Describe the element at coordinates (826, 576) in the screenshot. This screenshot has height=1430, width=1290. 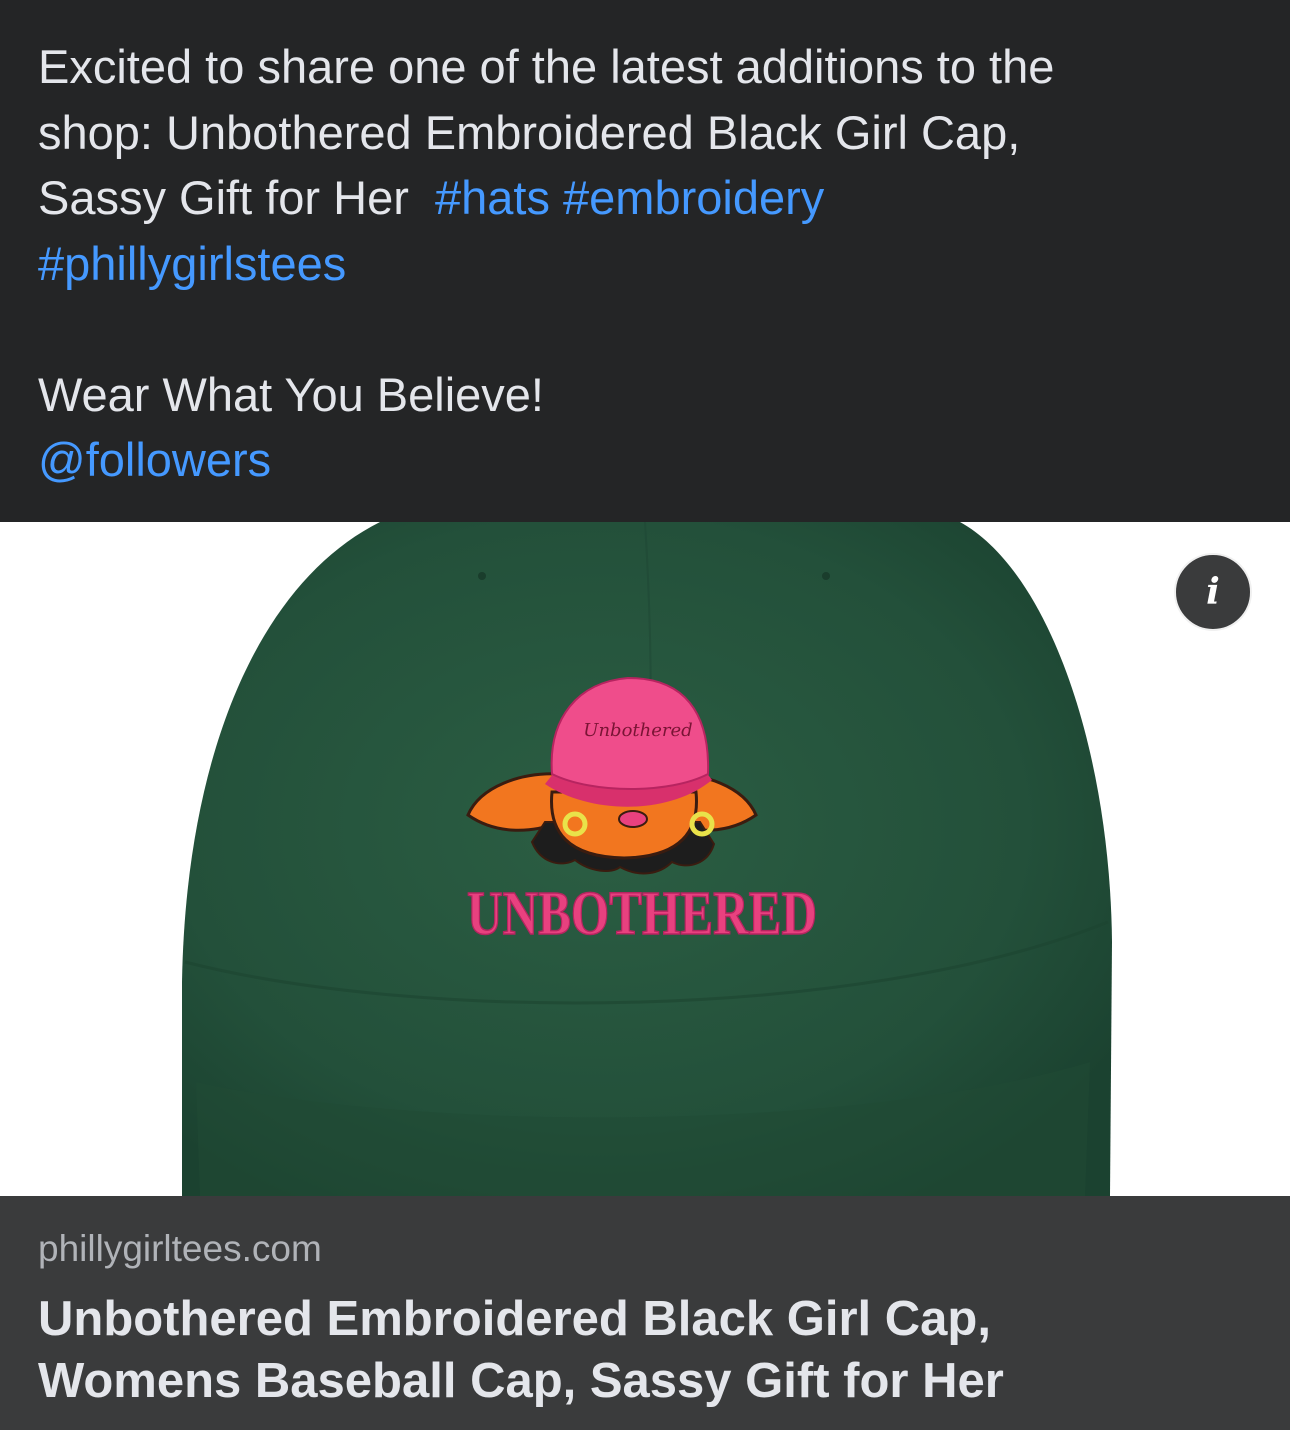
I see `eyelet-right` at that location.